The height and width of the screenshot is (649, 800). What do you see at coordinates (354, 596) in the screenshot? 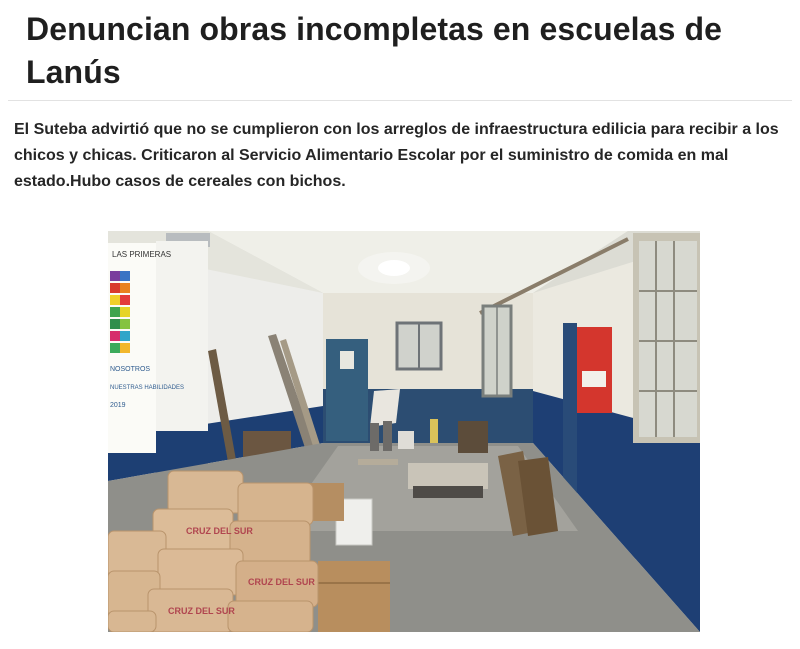
I see `cardboard-box` at bounding box center [354, 596].